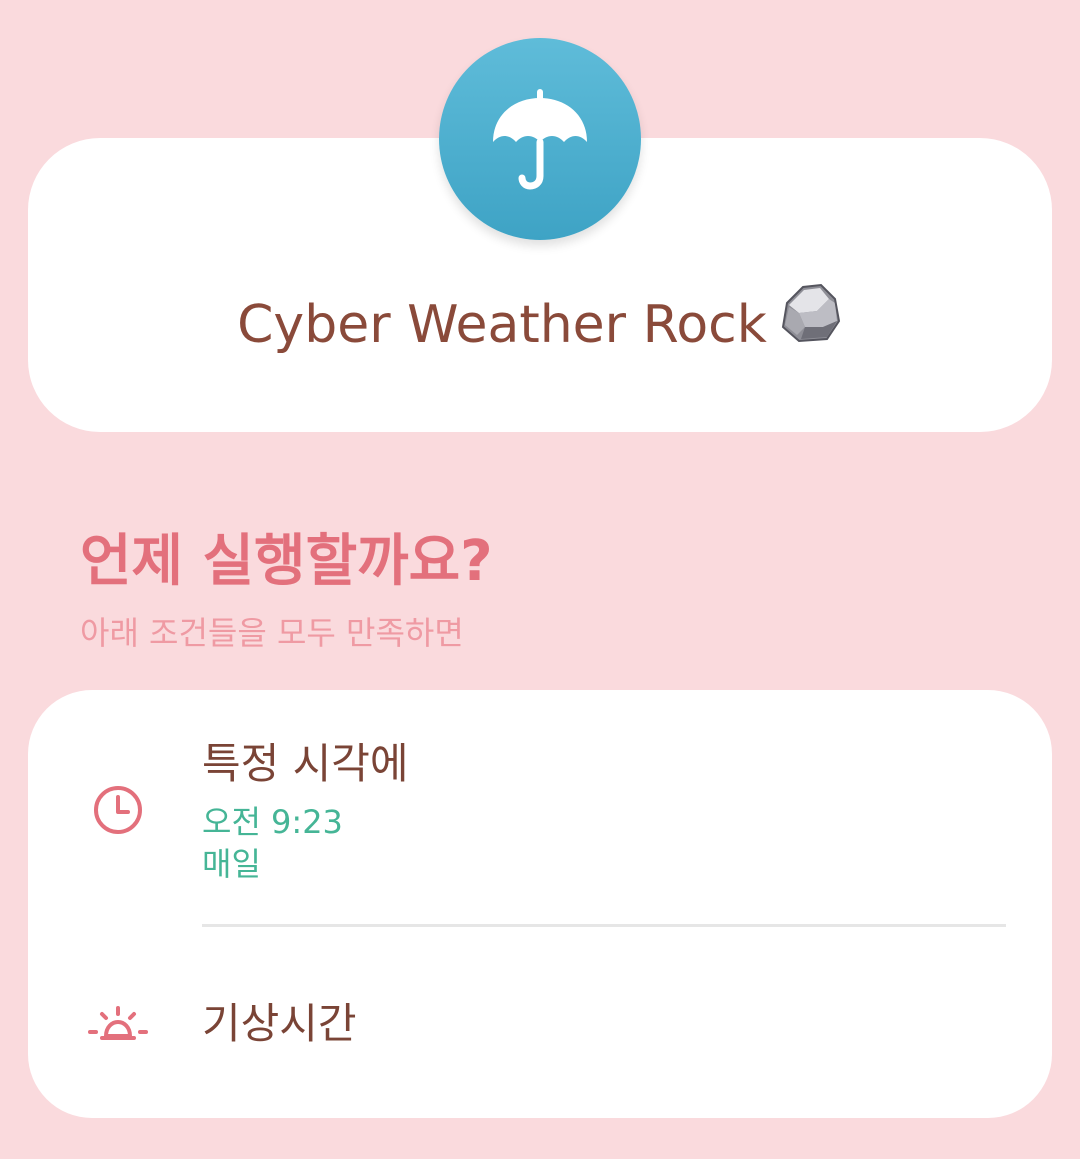 The image size is (1080, 1159). What do you see at coordinates (279, 1023) in the screenshot?
I see `condition-title: 기상시간` at bounding box center [279, 1023].